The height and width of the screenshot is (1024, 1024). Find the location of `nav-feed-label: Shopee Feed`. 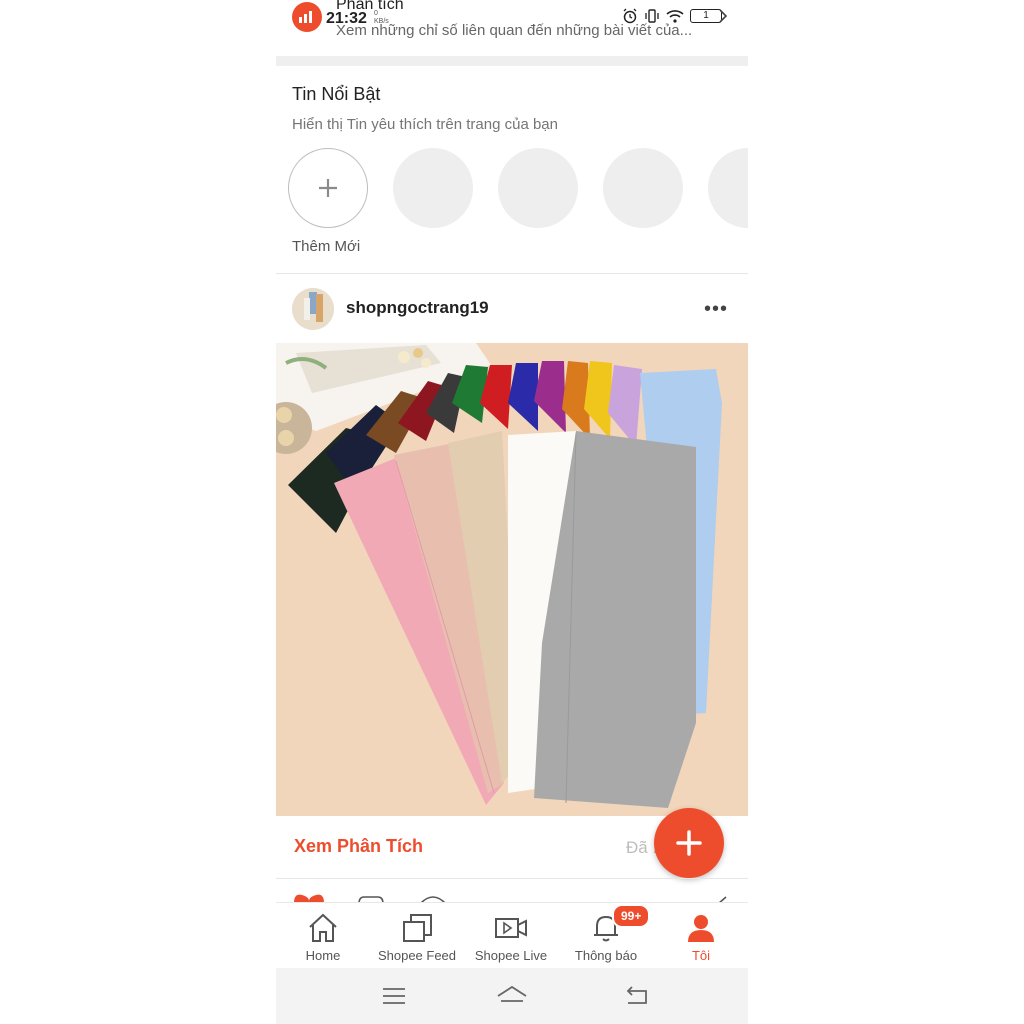

nav-feed-label: Shopee Feed is located at coordinates (417, 955).